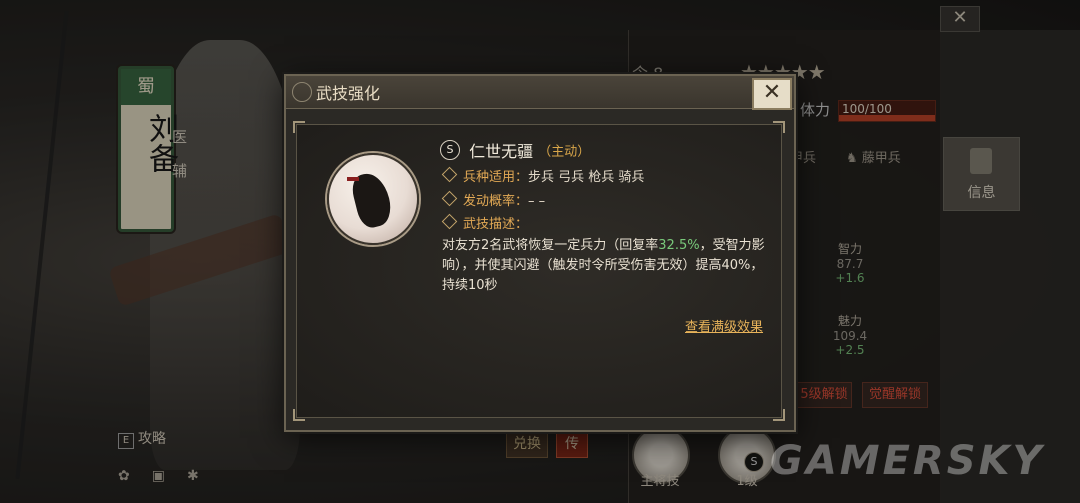 The height and width of the screenshot is (503, 1080). What do you see at coordinates (540, 93) in the screenshot?
I see `dialog-header: 武技强化 ✕` at bounding box center [540, 93].